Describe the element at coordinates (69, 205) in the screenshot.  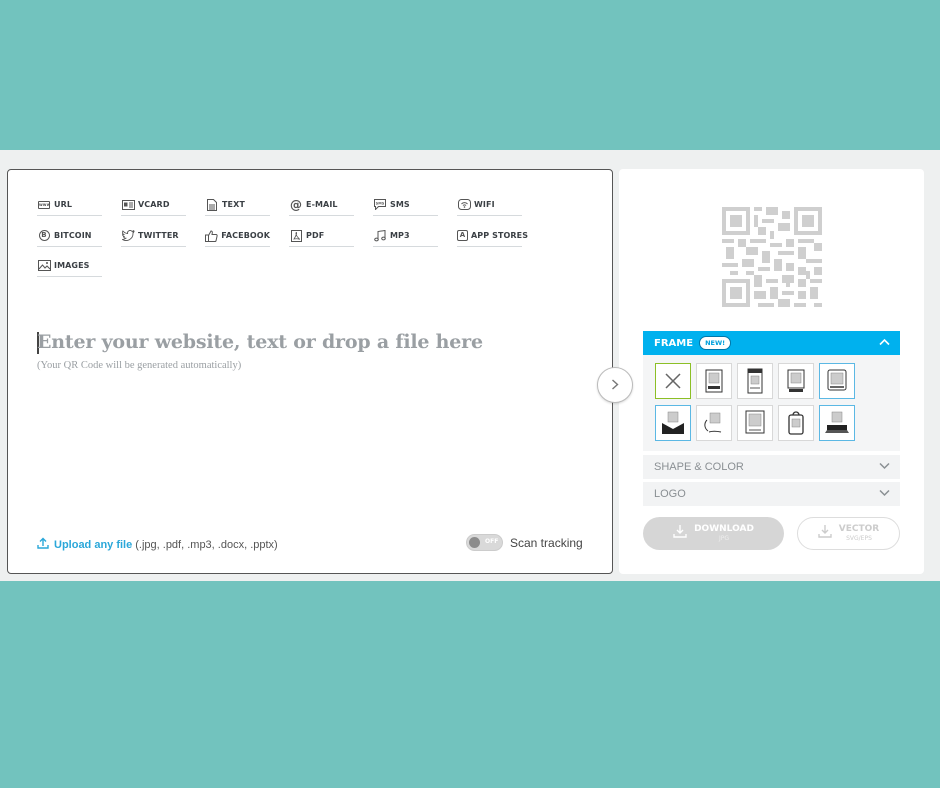
I see `tab-url: www URL` at that location.